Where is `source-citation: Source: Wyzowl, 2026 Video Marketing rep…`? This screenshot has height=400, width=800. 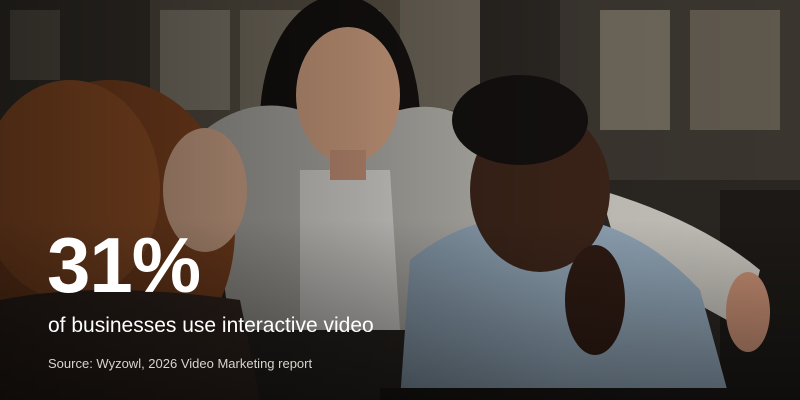
source-citation: Source: Wyzowl, 2026 Video Marketing rep… is located at coordinates (180, 363).